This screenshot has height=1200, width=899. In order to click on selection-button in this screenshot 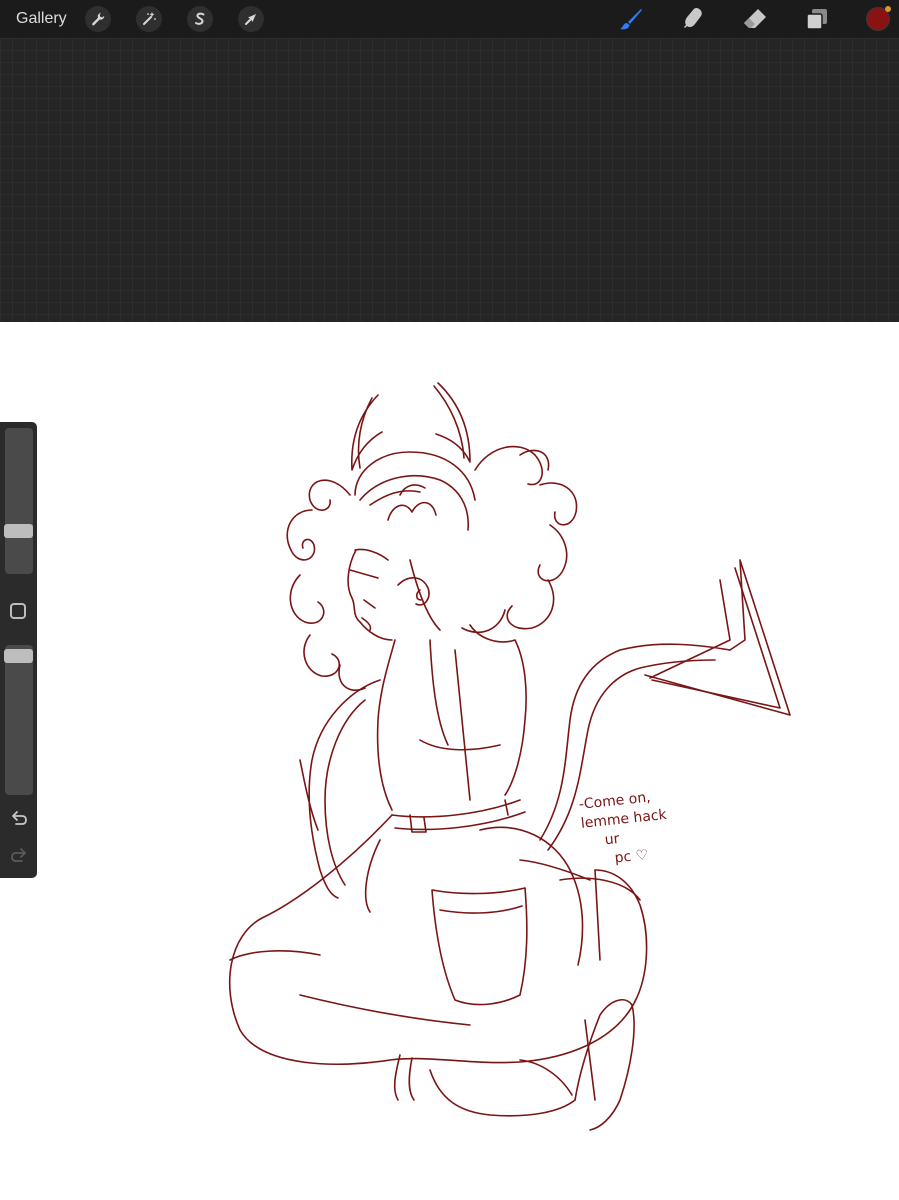, I will do `click(200, 19)`.